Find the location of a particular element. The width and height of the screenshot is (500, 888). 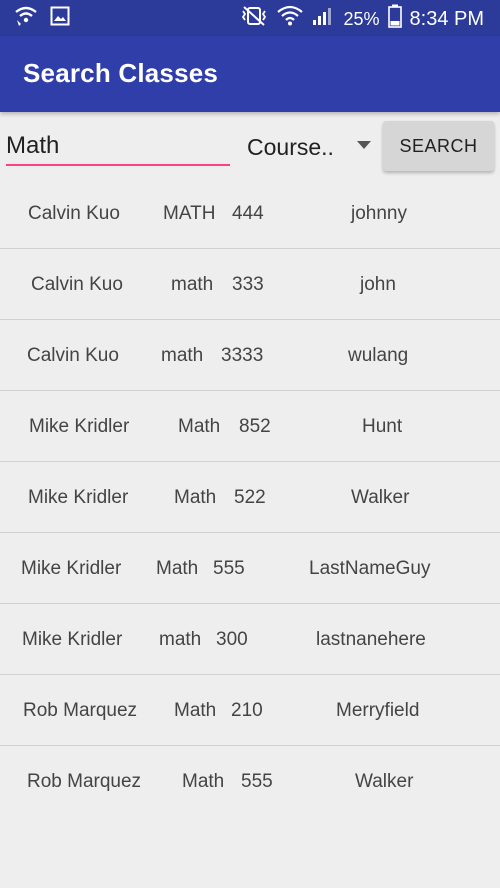

course-extra: Hunt is located at coordinates (382, 426).